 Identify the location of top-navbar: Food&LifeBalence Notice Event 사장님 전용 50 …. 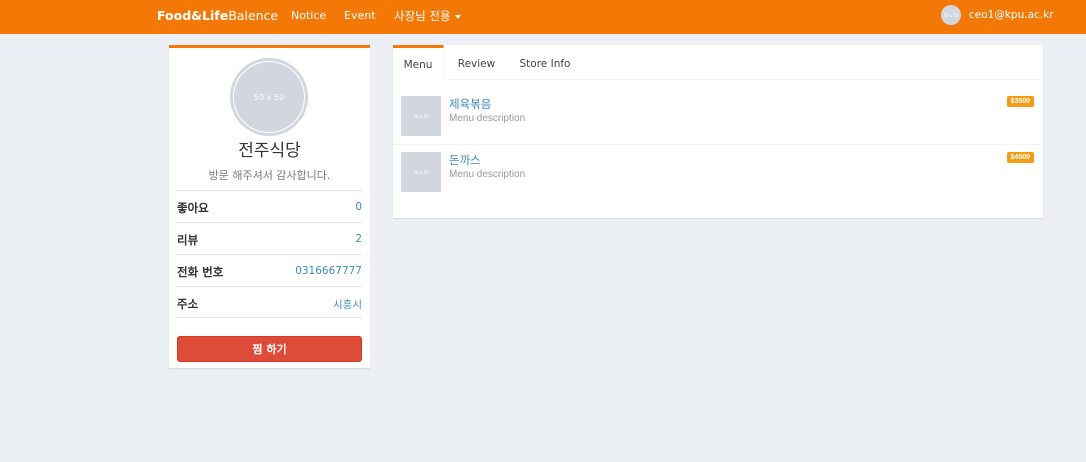
(543, 17).